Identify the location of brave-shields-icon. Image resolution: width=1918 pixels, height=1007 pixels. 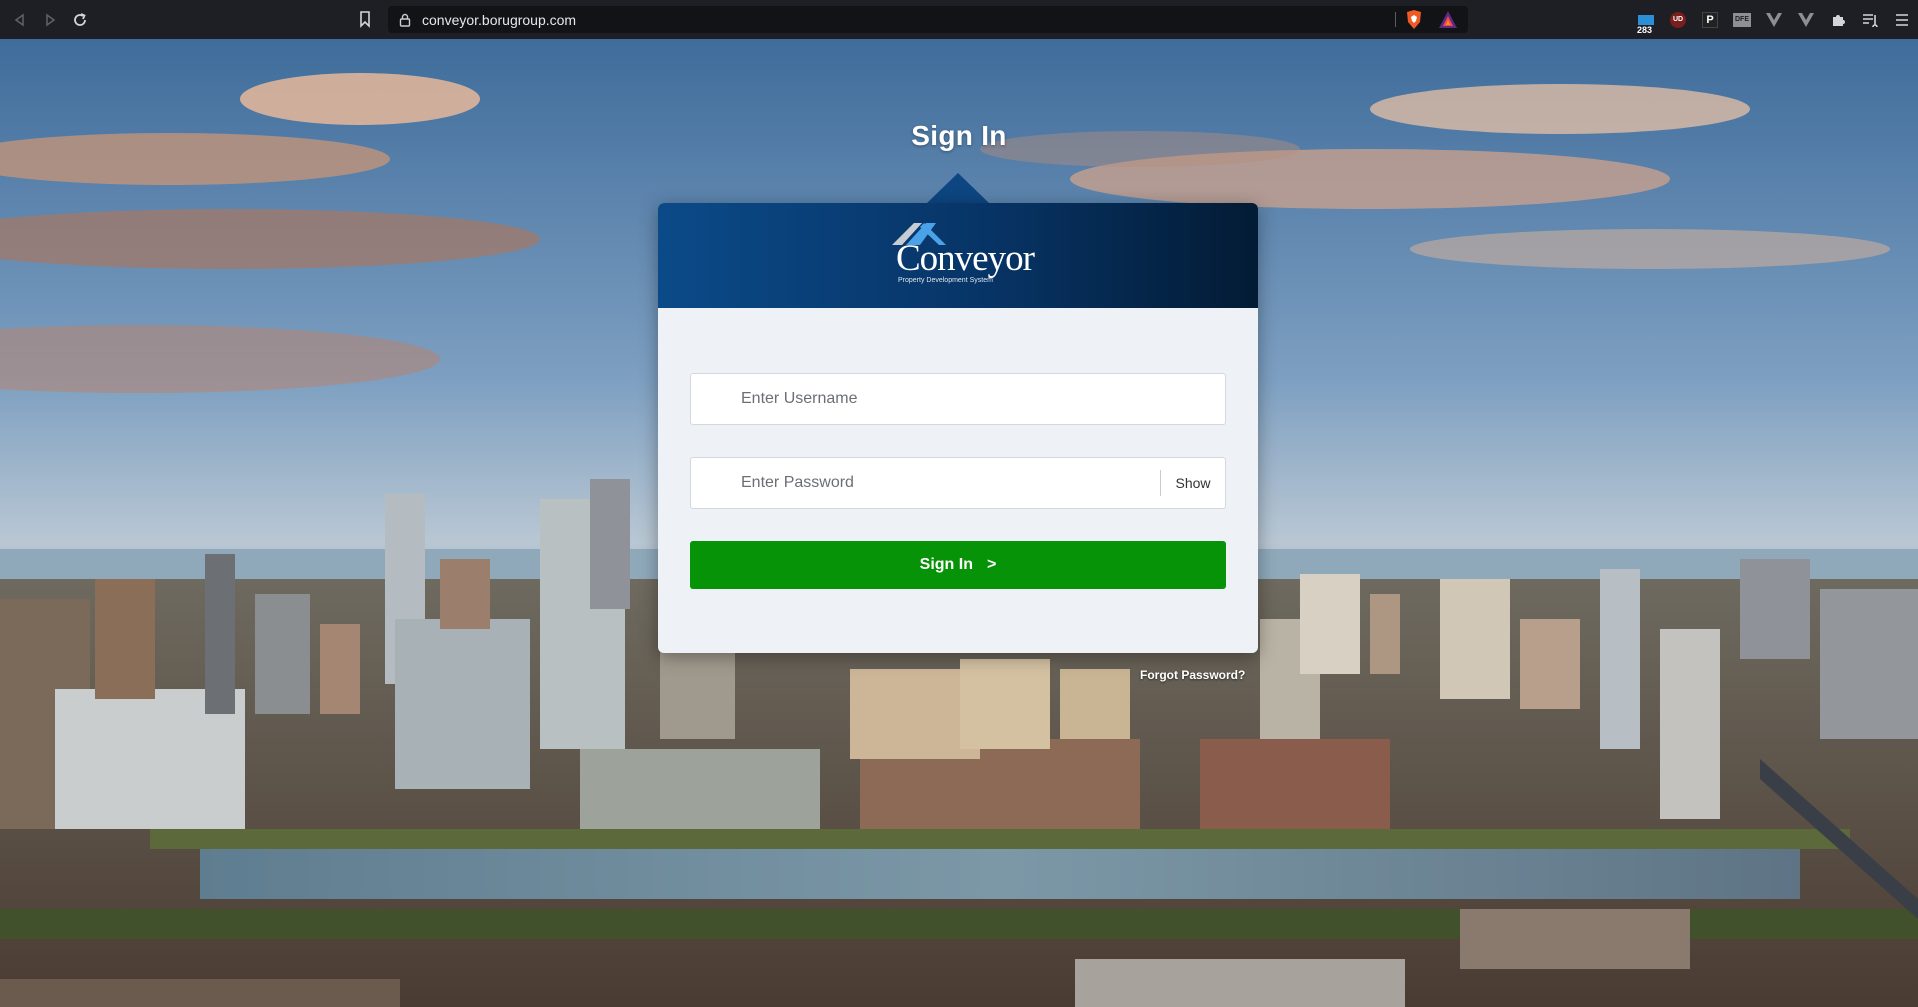
(1414, 19).